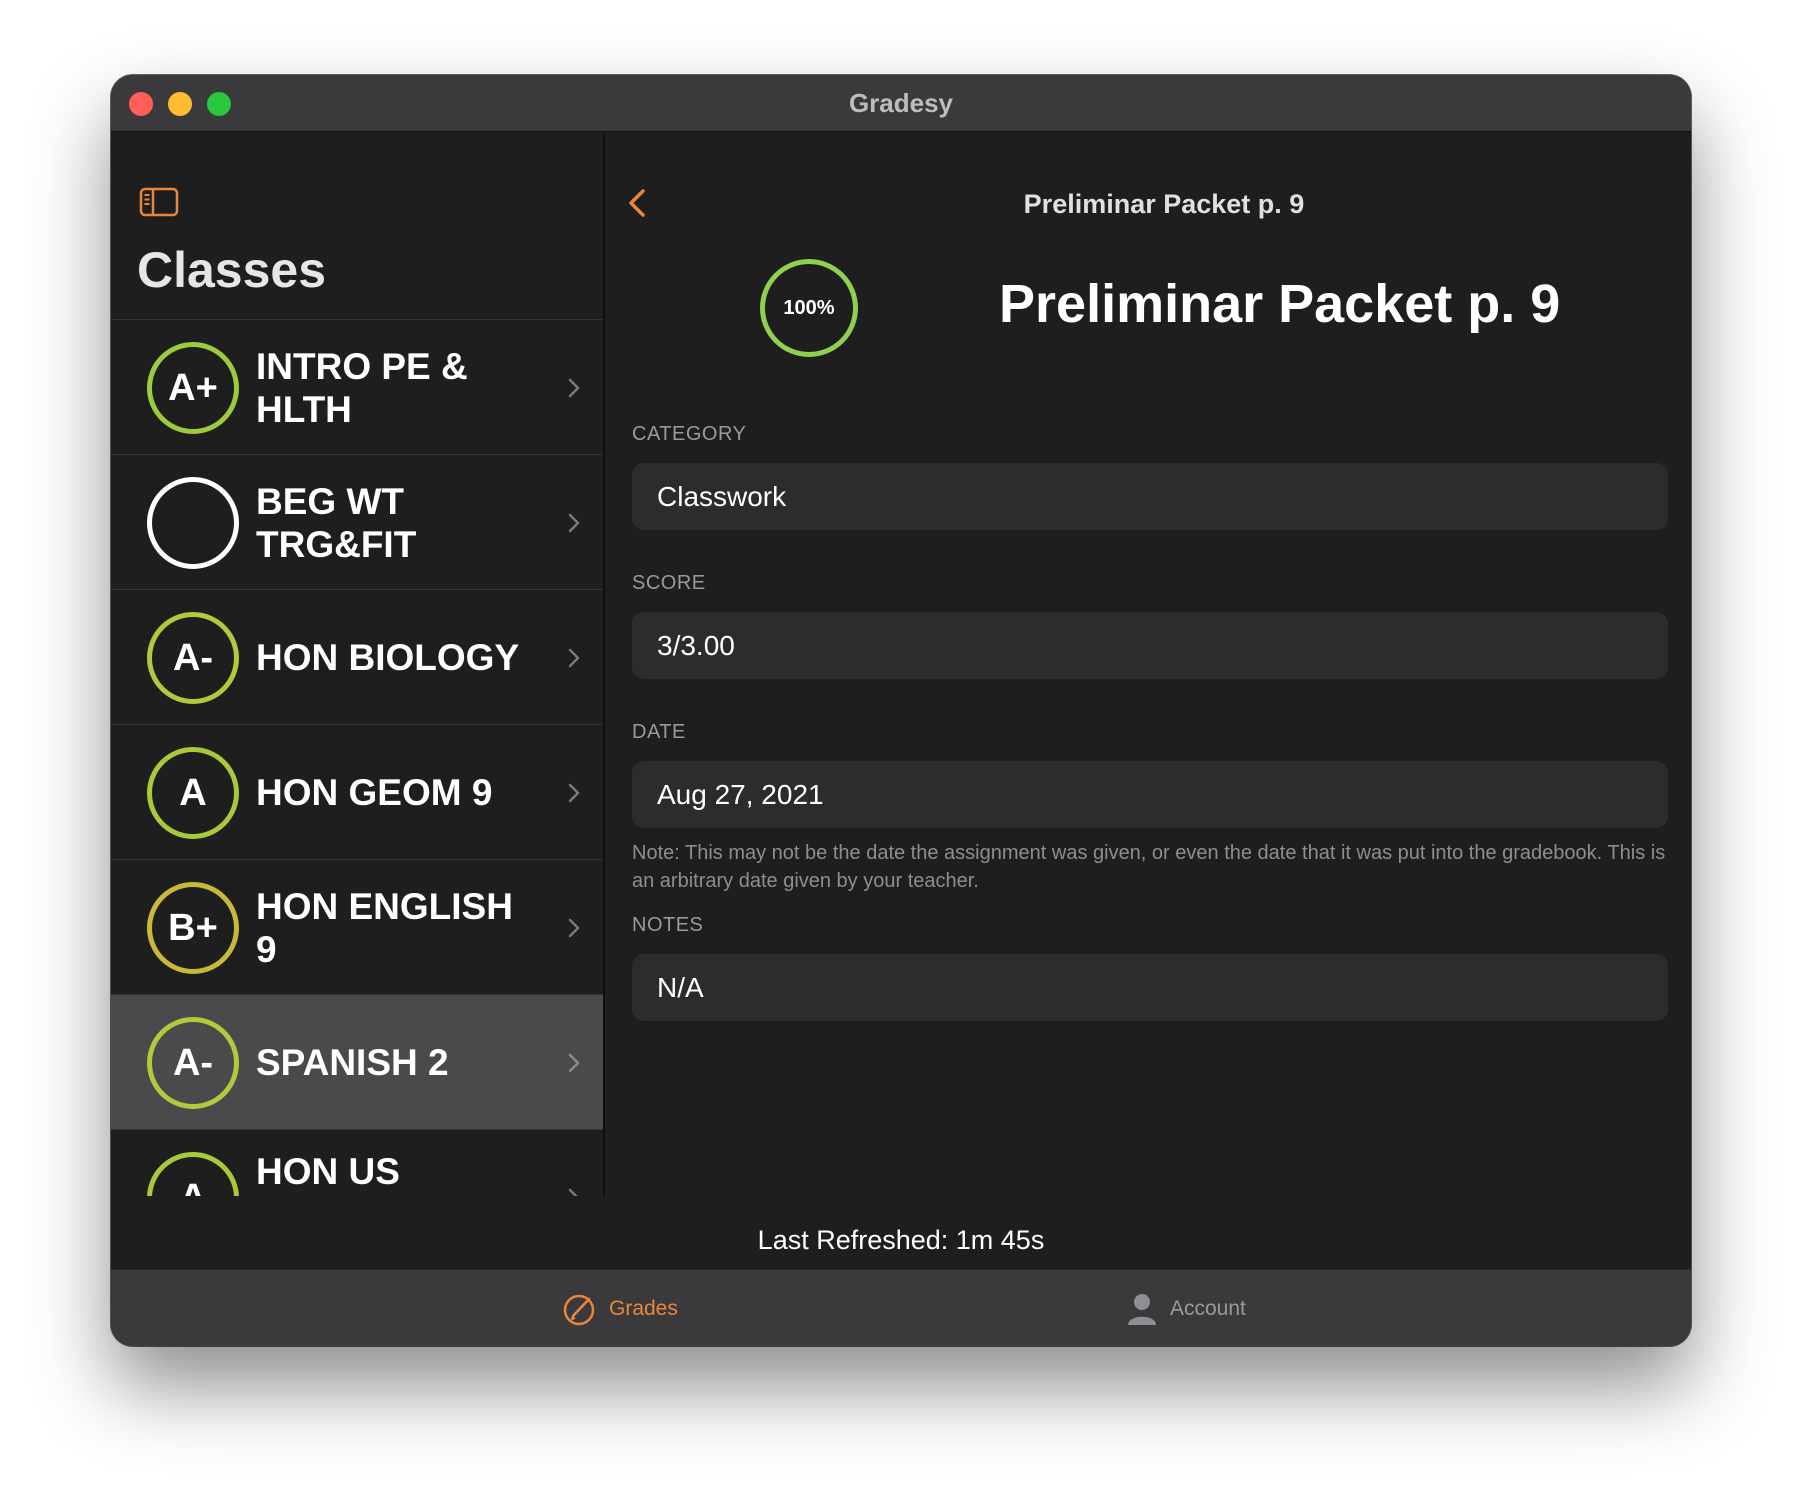 This screenshot has height=1494, width=1802. Describe the element at coordinates (352, 1062) in the screenshot. I see `class-name: SPANISH 2` at that location.